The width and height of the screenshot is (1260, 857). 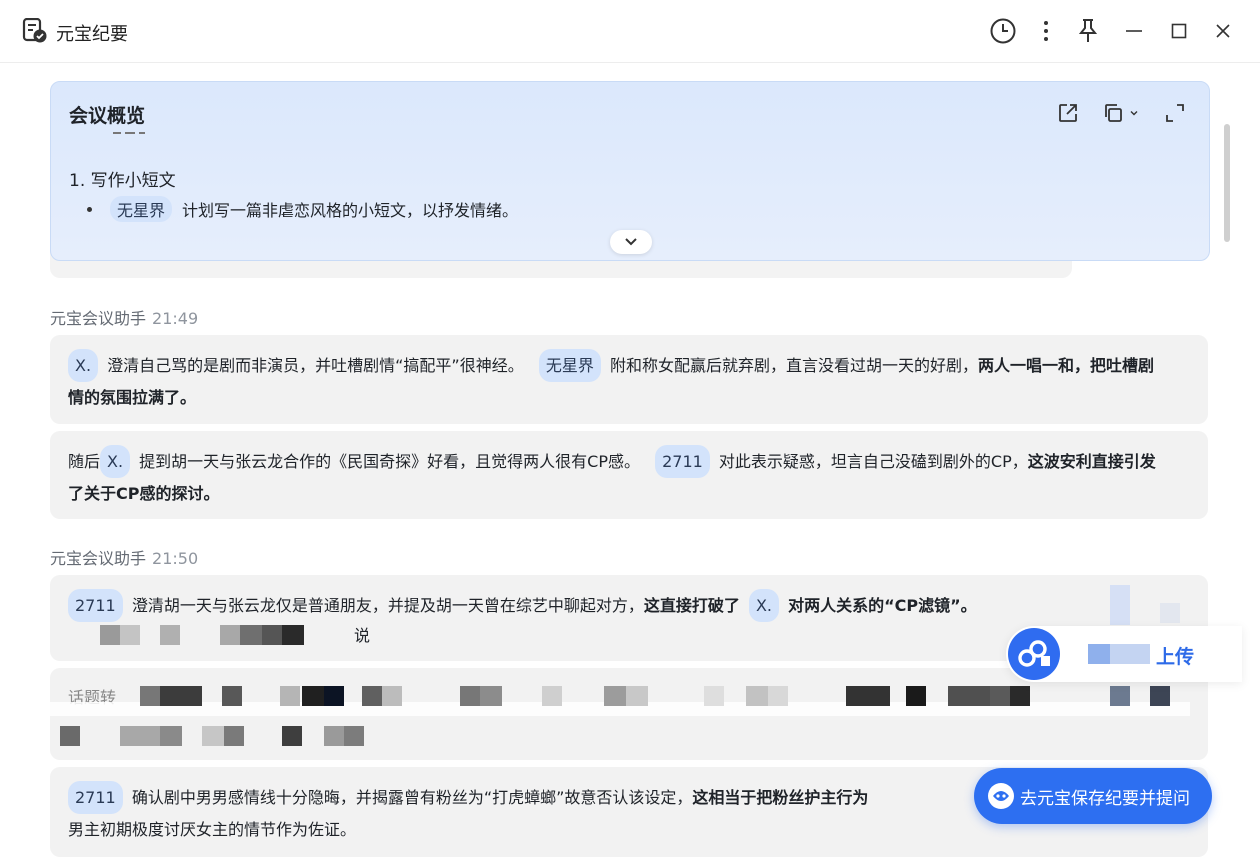 I want to click on message-header: 元宝会议助手 21:49, so click(x=124, y=317).